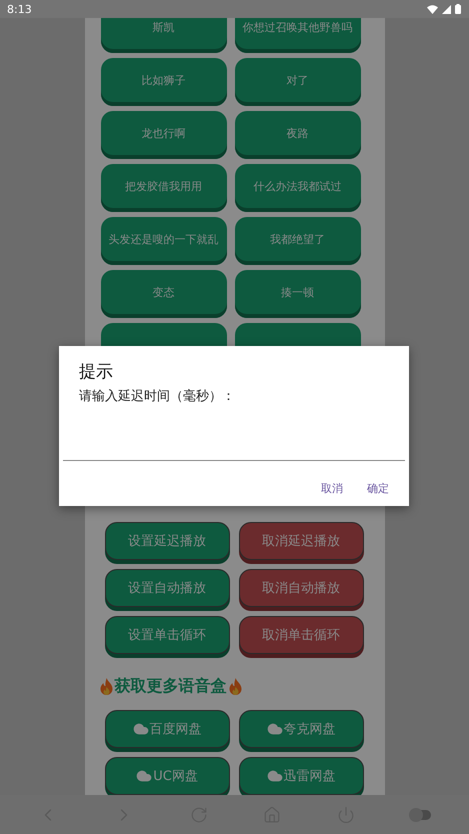  I want to click on voice-button: 比如狮子, so click(163, 82).